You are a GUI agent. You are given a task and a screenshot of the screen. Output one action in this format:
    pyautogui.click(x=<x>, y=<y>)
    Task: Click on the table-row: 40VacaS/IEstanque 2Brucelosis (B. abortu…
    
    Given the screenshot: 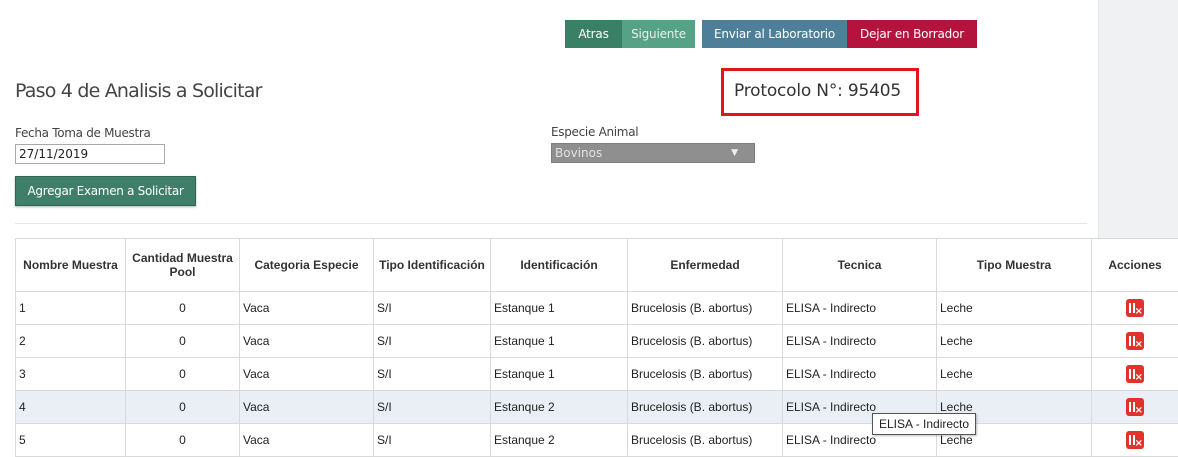 What is the action you would take?
    pyautogui.click(x=597, y=407)
    